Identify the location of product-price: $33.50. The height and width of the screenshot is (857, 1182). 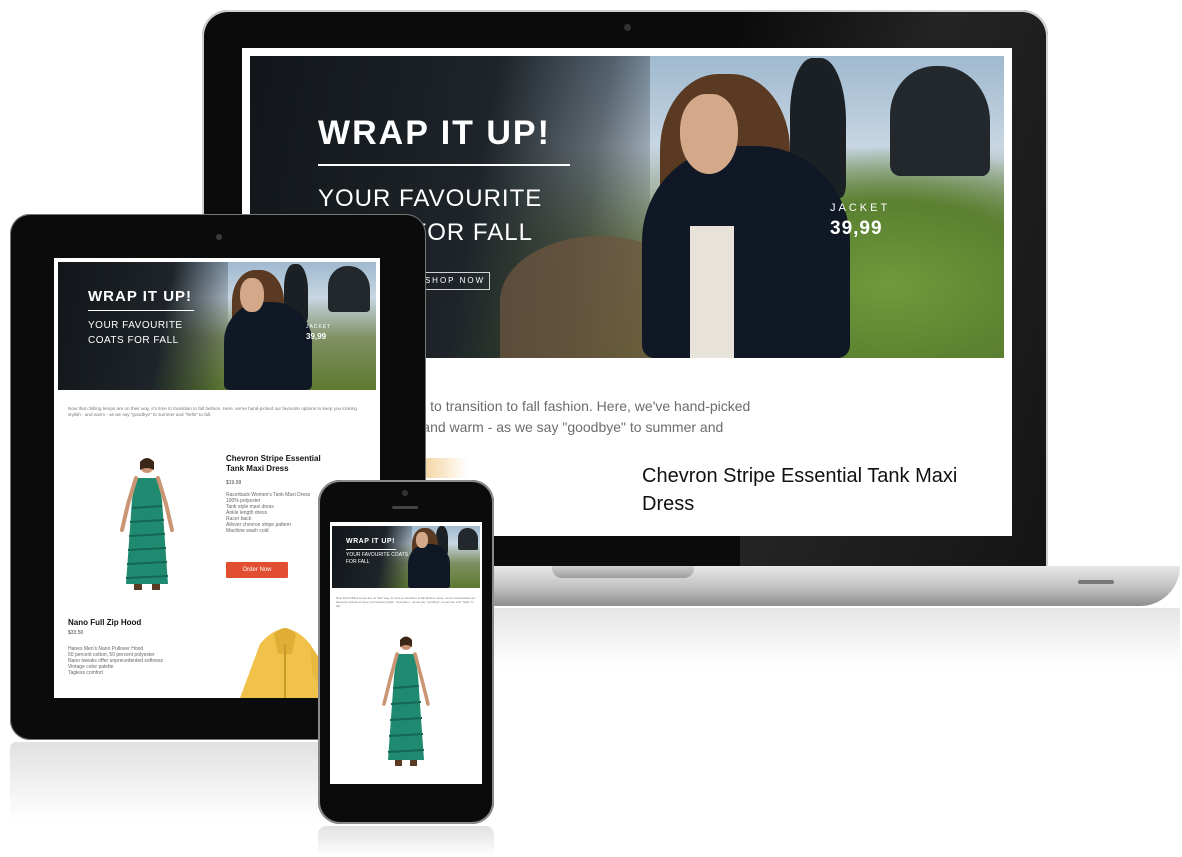
(76, 633).